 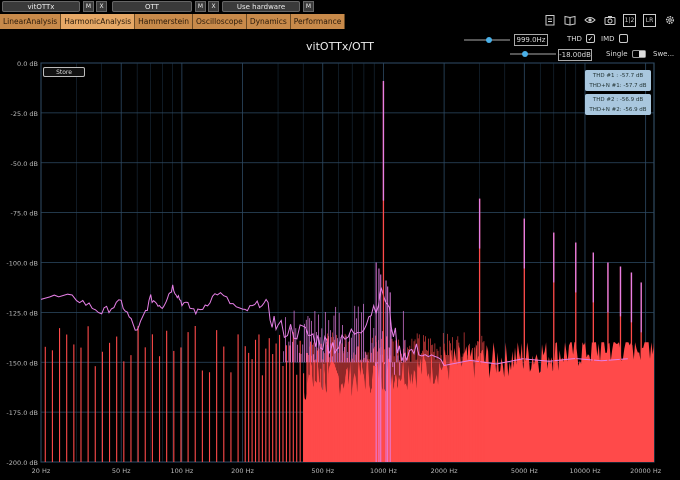 I want to click on tab-hammerstein: Hammerstein, so click(x=164, y=21).